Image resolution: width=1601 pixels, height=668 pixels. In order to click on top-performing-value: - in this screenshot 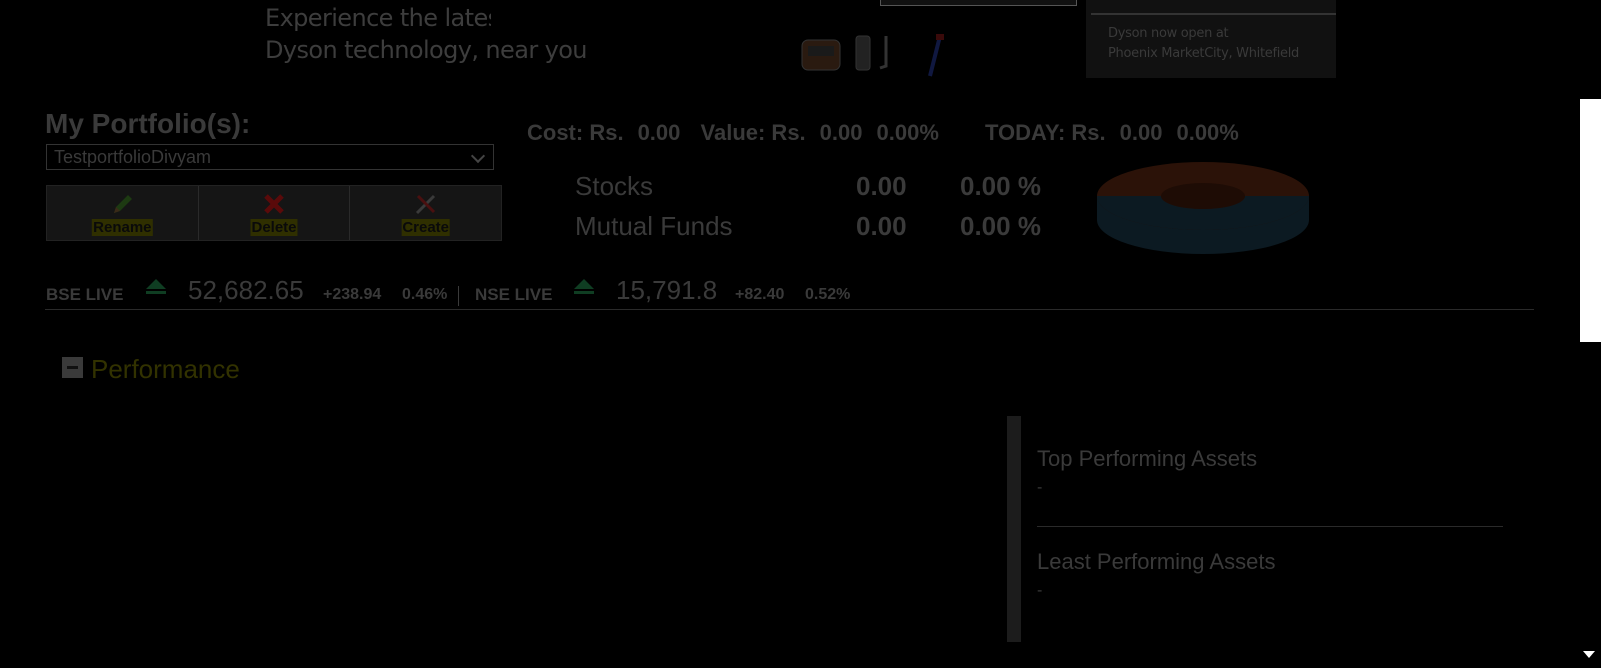, I will do `click(1040, 487)`.